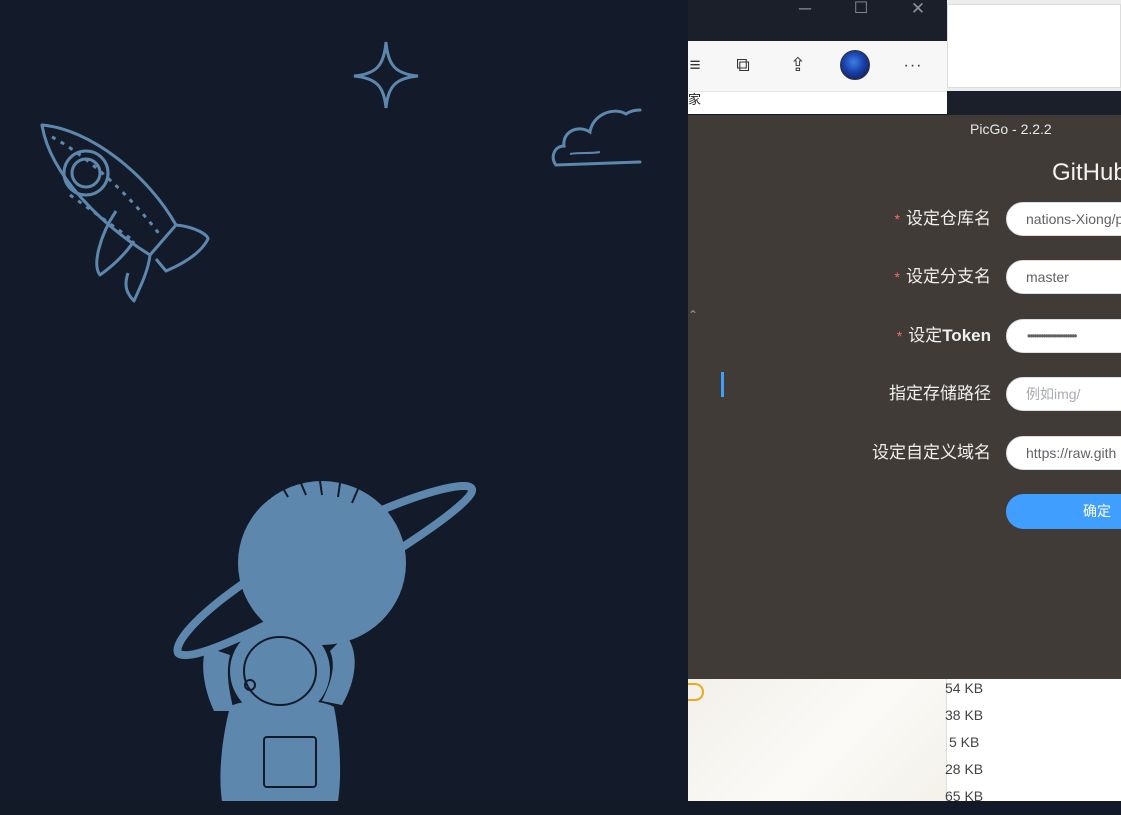  I want to click on file-size: 65 KB, so click(964, 796).